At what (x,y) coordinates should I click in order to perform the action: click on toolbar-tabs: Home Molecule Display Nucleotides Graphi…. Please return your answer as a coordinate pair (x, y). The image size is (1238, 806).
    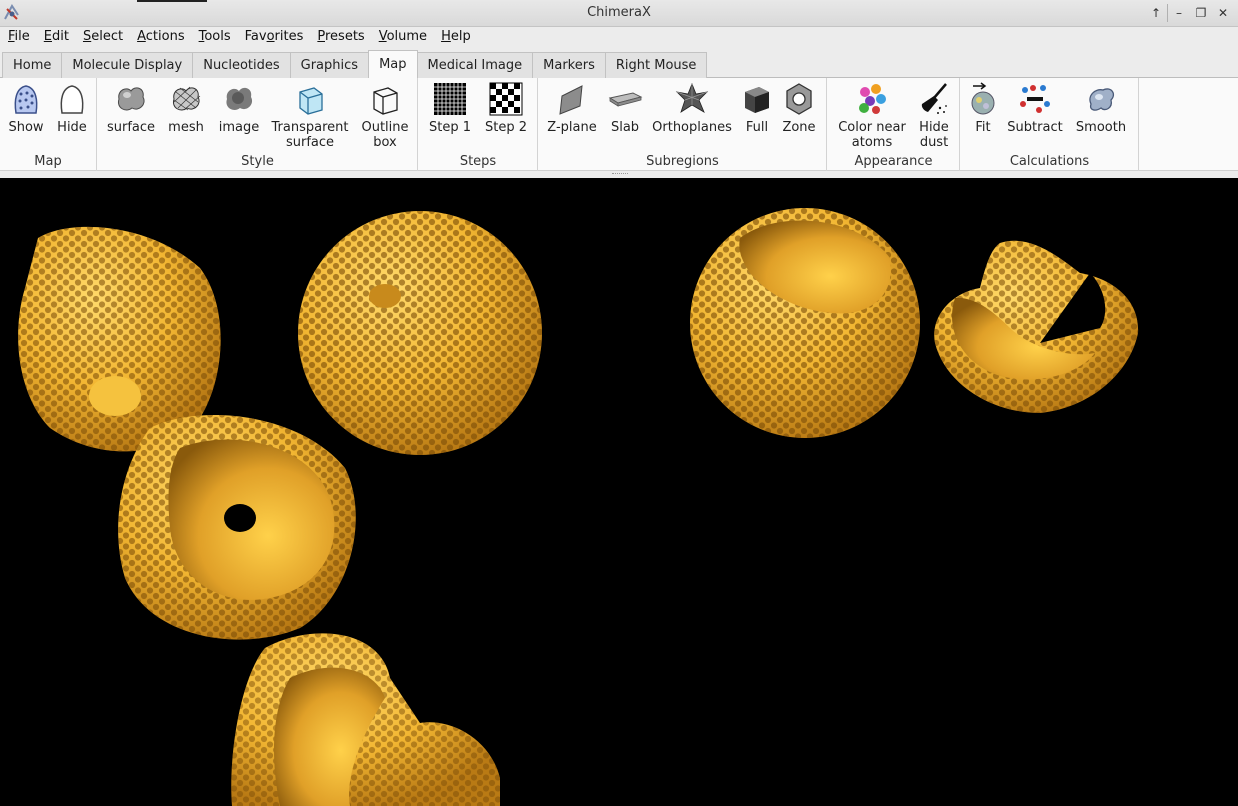
    Looking at the image, I should click on (619, 64).